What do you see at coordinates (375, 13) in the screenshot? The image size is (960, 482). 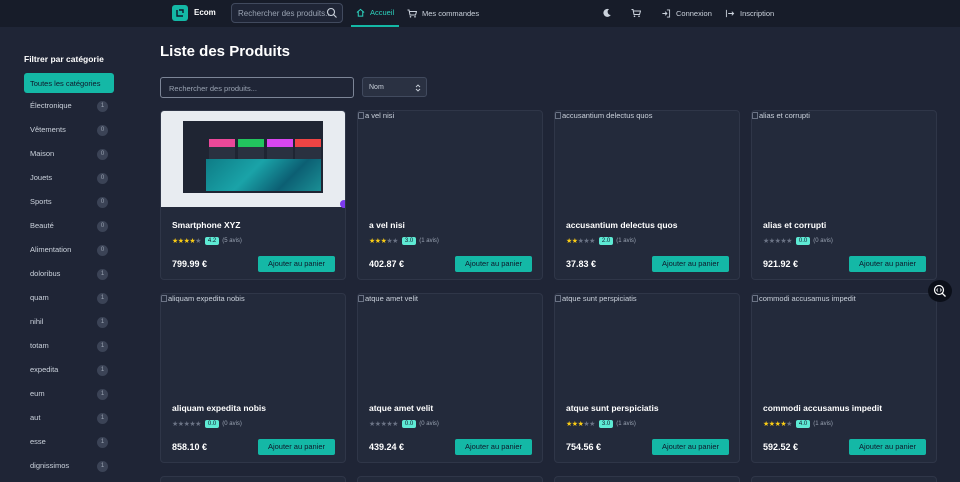 I see `nav-home: Accueil` at bounding box center [375, 13].